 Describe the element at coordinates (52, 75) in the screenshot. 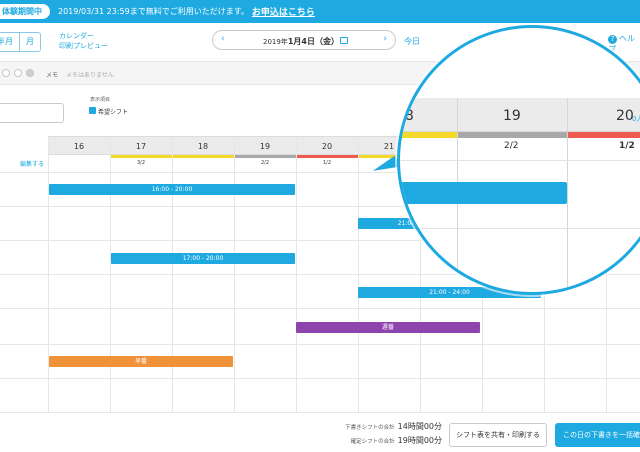

I see `memo-label: メモ` at that location.